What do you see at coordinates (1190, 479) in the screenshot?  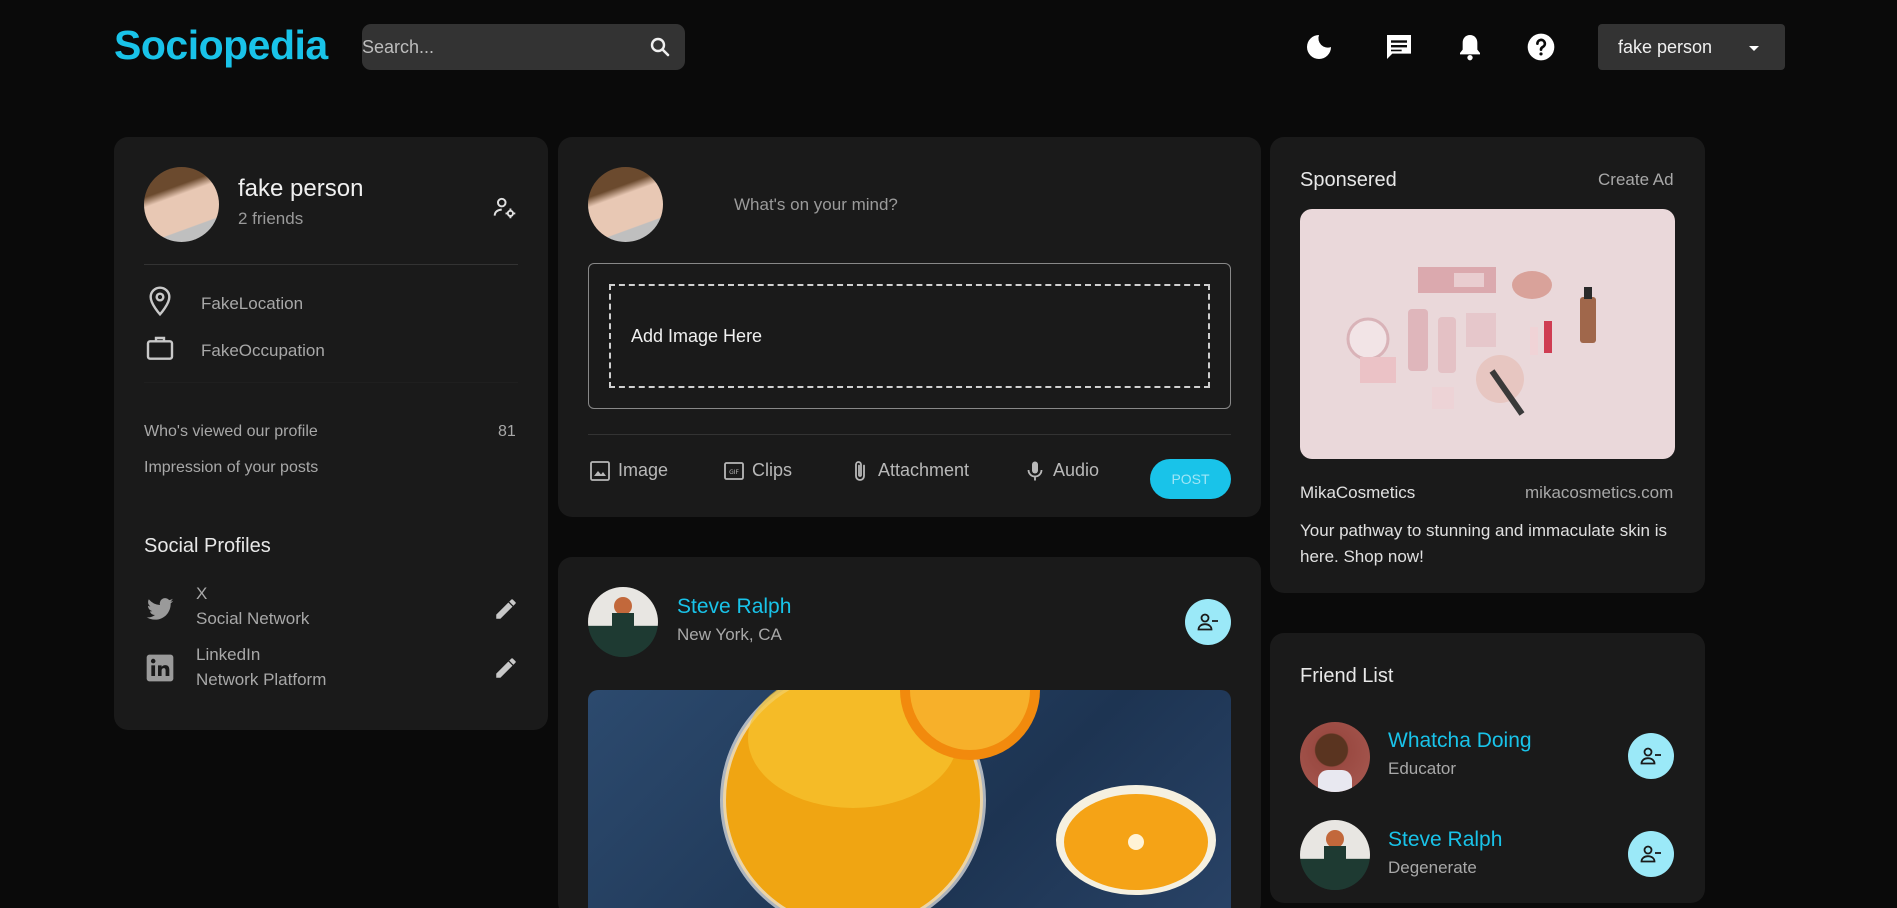 I see `post-button: POST` at bounding box center [1190, 479].